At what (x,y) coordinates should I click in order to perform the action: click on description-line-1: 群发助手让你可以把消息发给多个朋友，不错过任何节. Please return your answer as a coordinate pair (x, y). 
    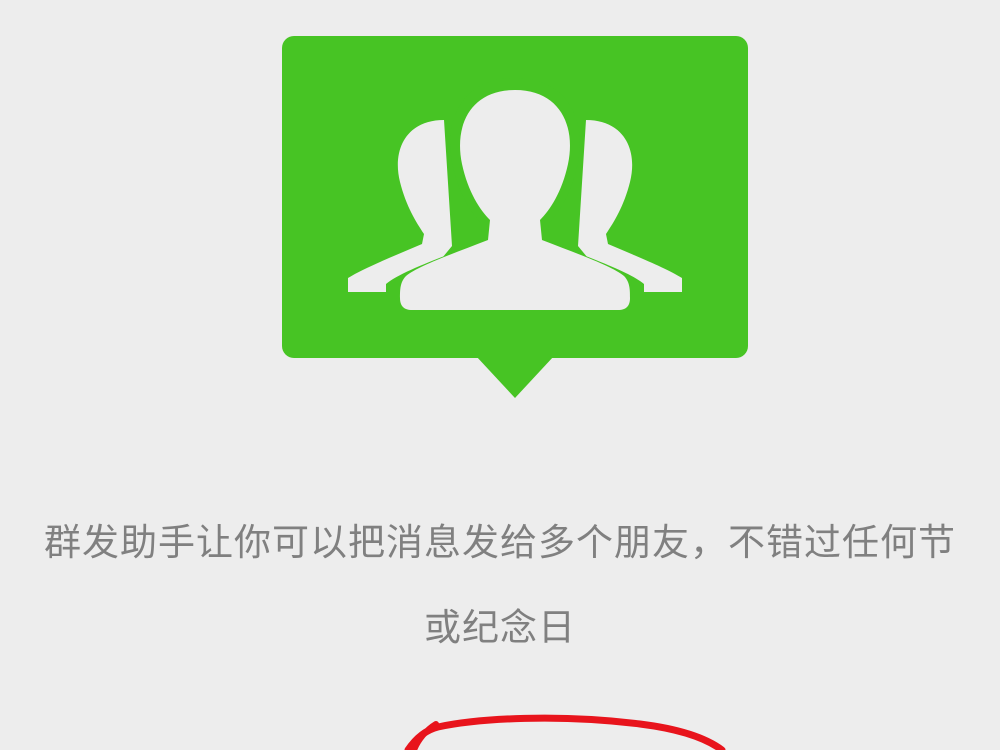
    Looking at the image, I should click on (500, 542).